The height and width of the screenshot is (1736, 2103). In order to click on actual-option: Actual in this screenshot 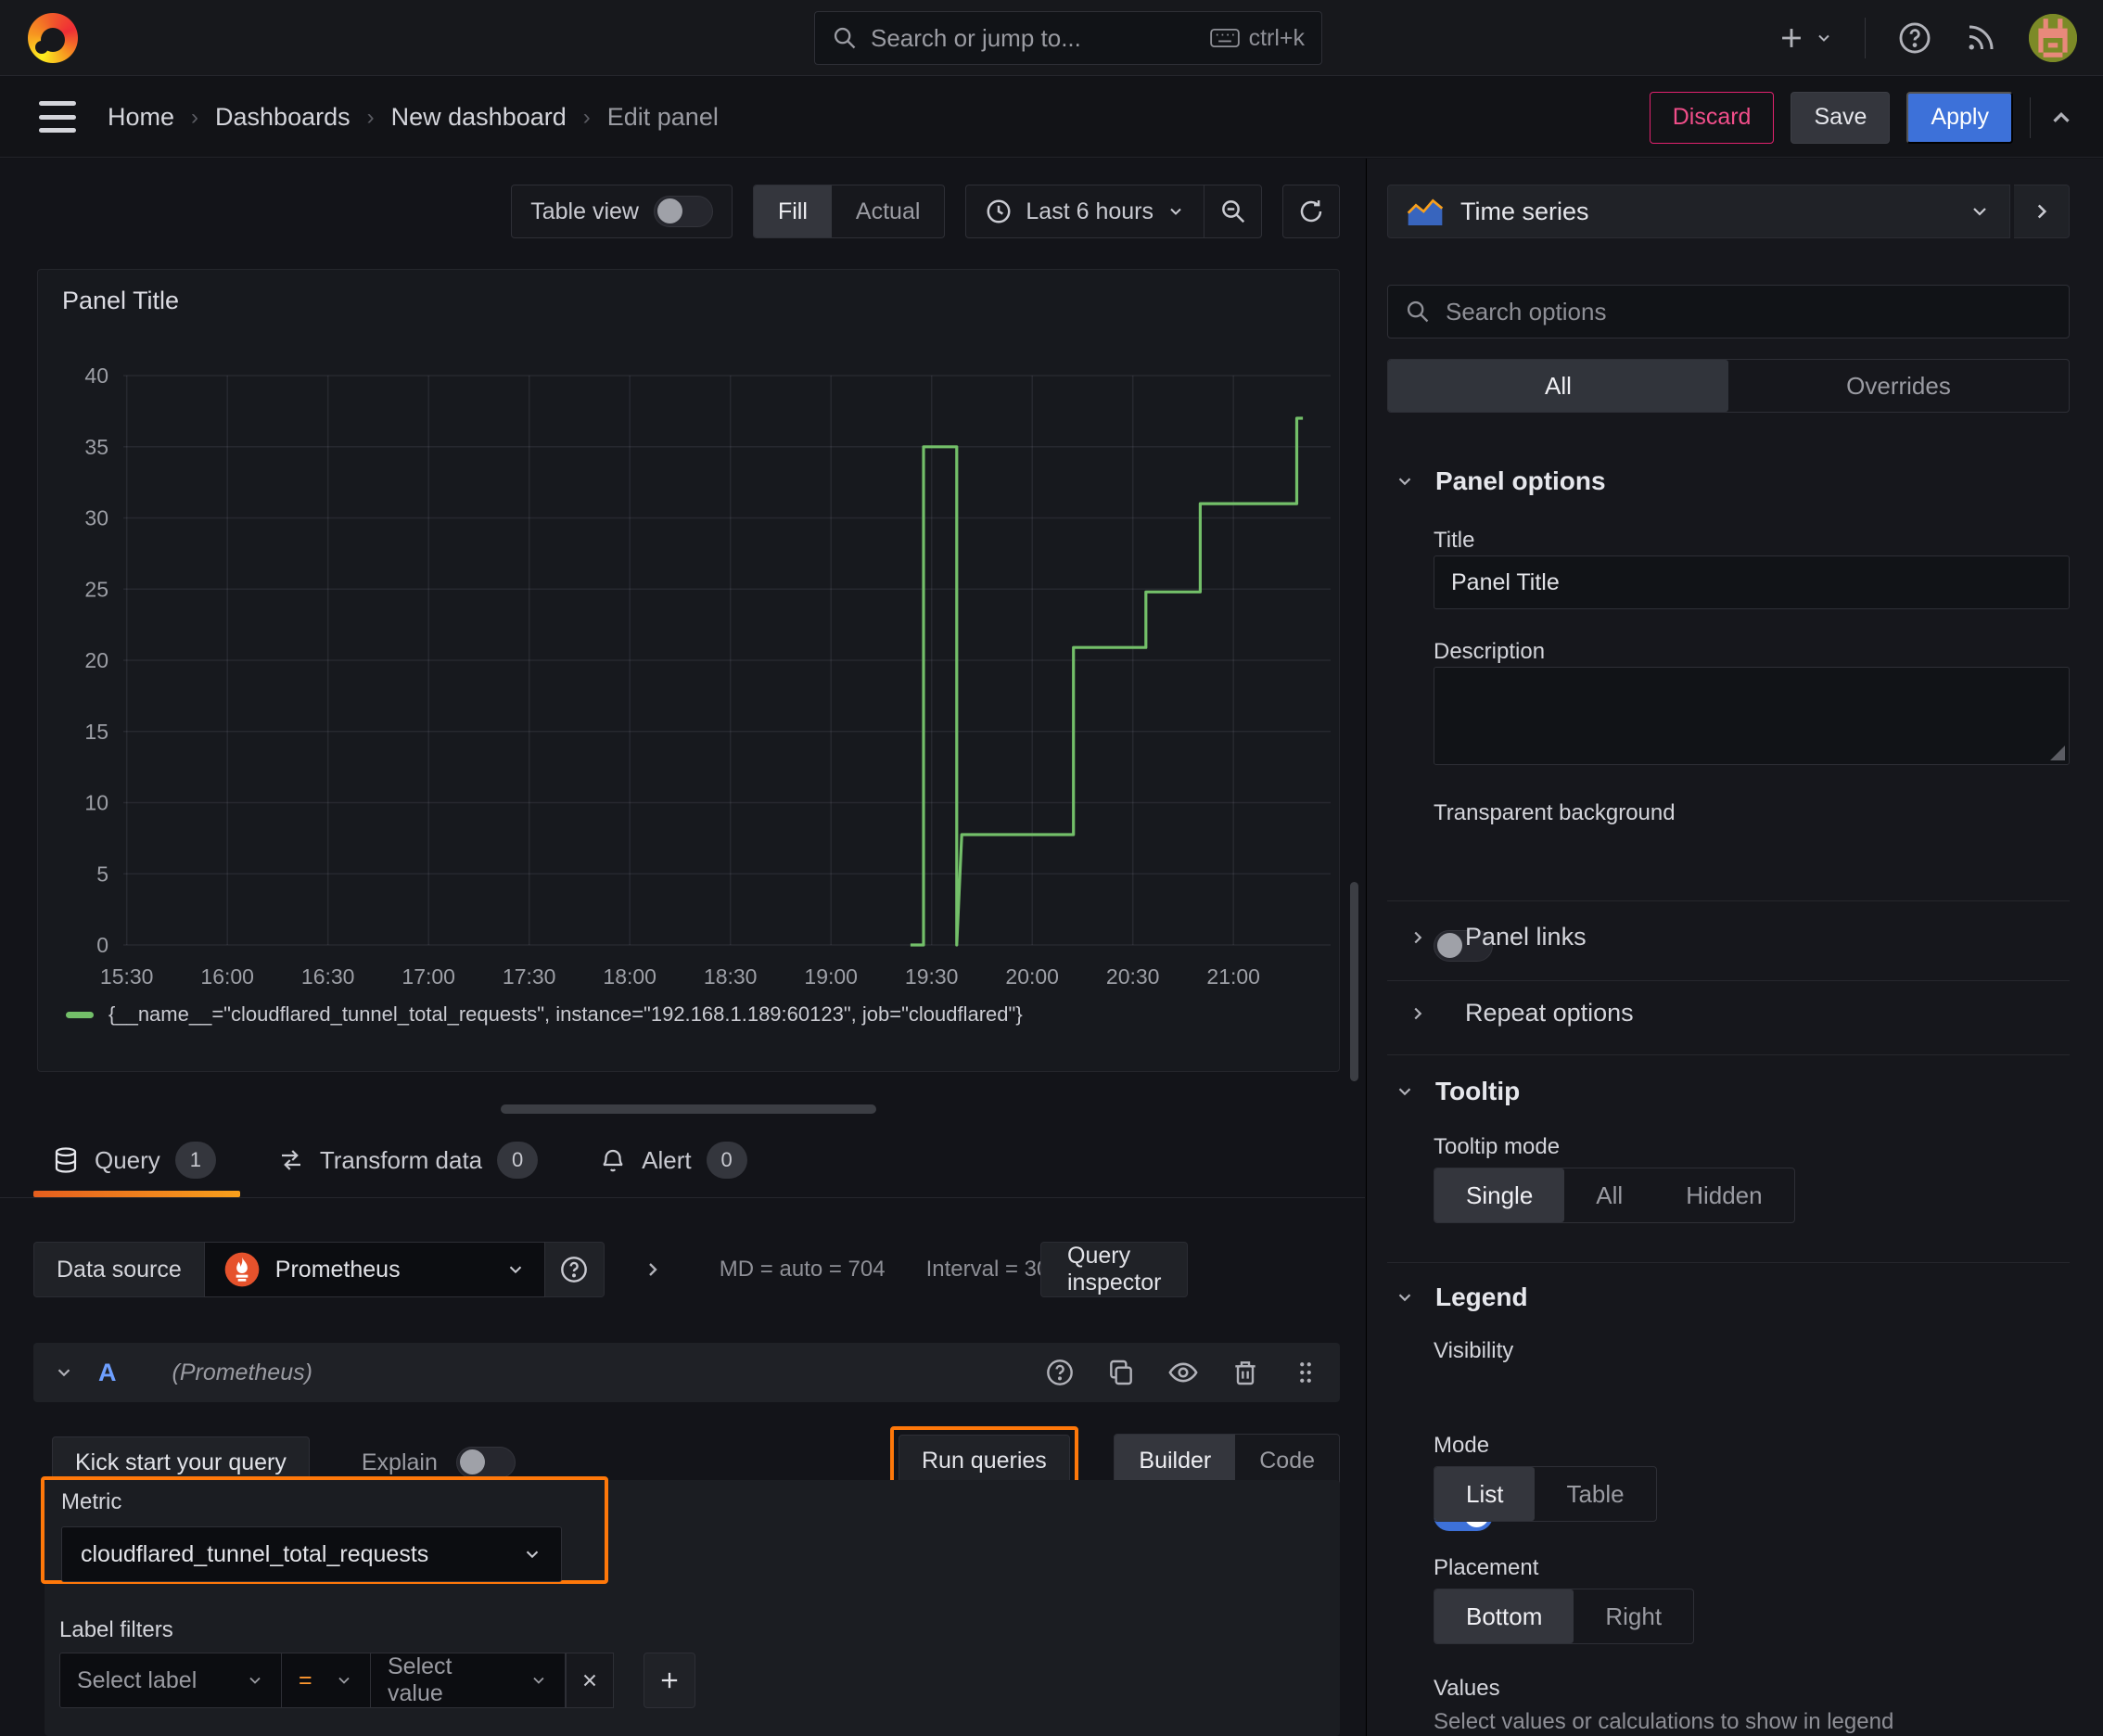, I will do `click(888, 211)`.